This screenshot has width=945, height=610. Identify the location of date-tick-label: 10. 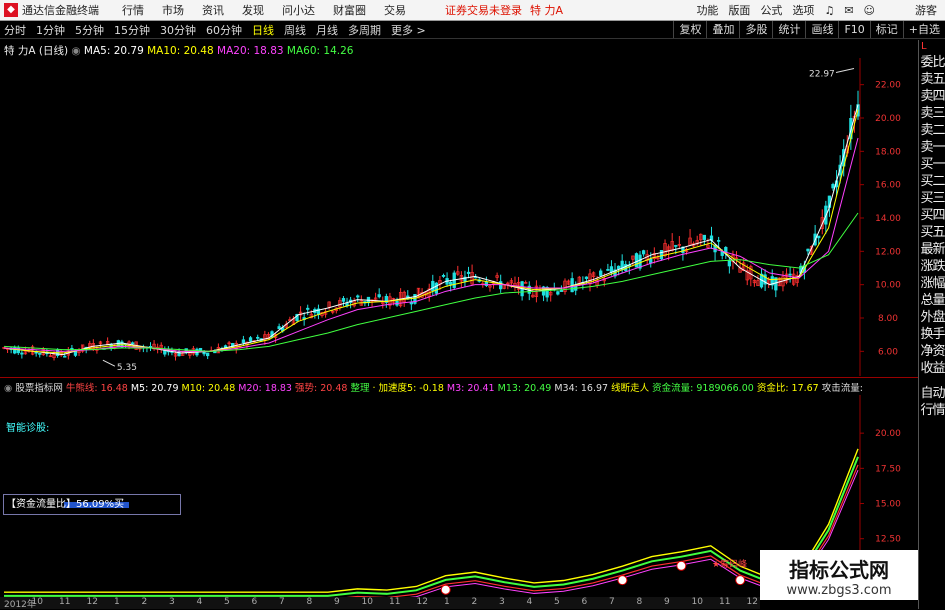
(37, 602).